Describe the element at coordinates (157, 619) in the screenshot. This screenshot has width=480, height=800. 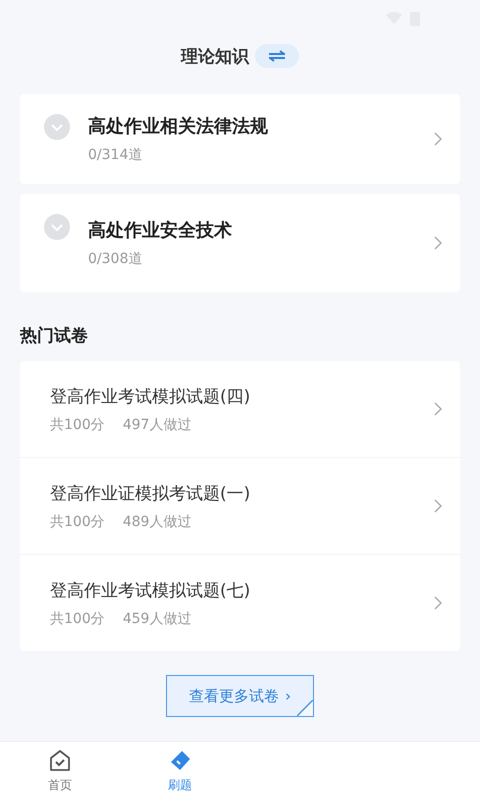
I see `attempt-count: 459人做过` at that location.